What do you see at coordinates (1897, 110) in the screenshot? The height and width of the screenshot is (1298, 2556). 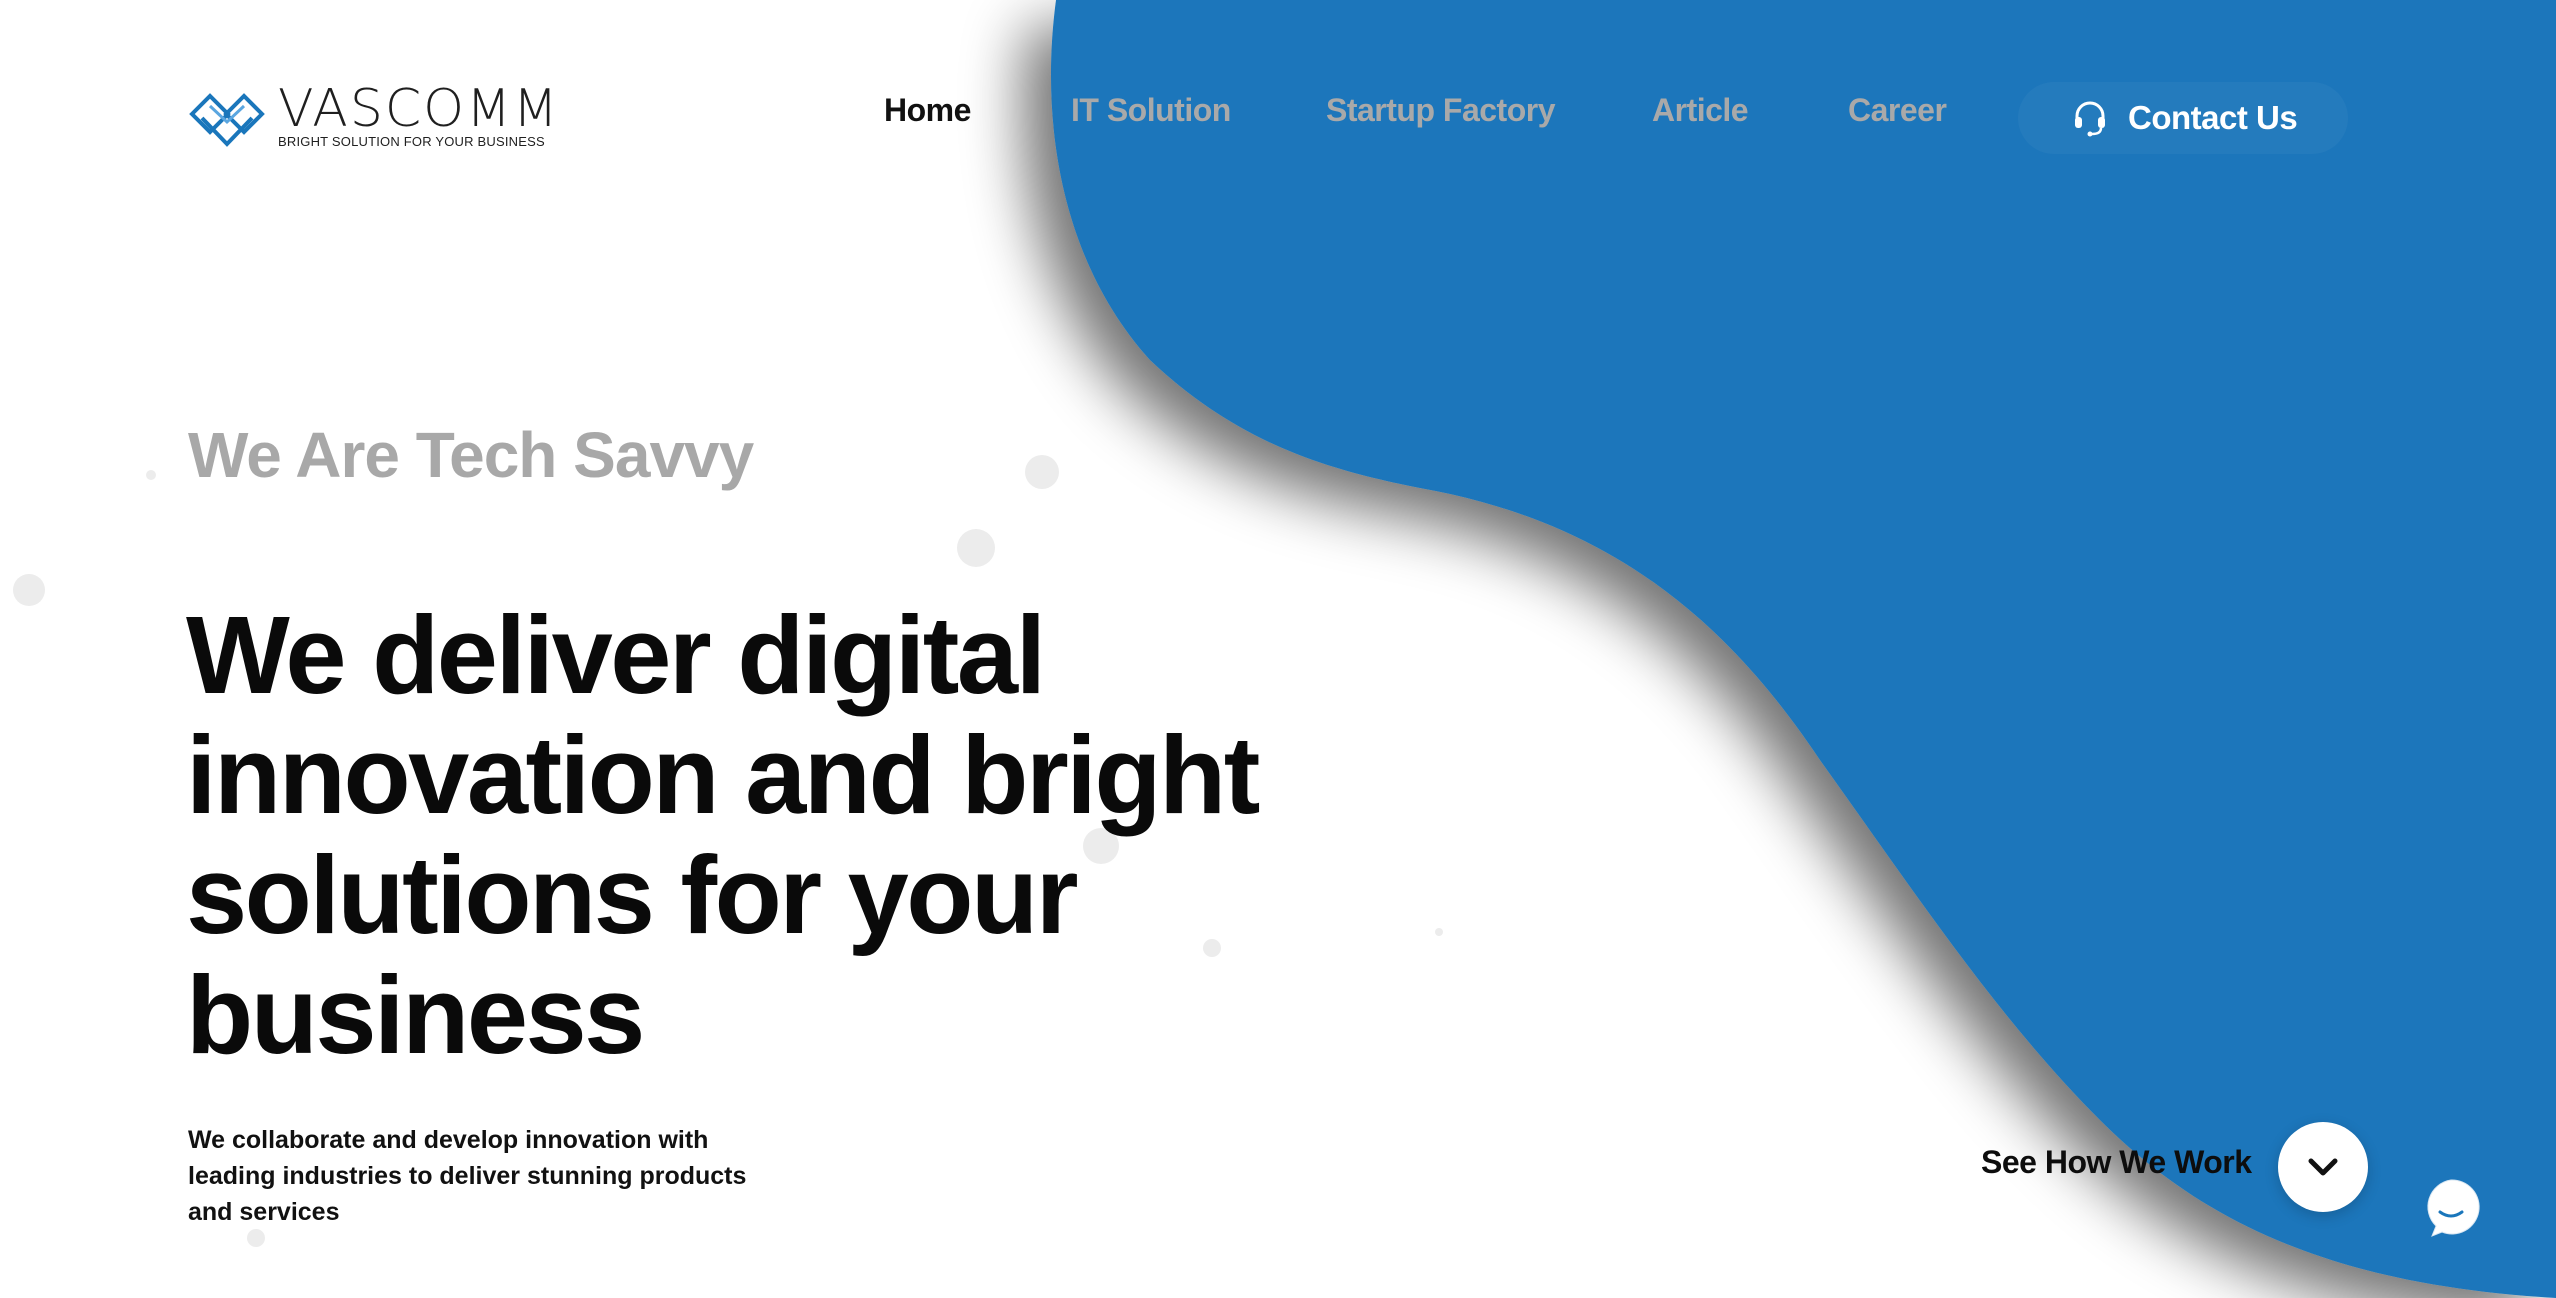 I see `nav-item-career: Career` at bounding box center [1897, 110].